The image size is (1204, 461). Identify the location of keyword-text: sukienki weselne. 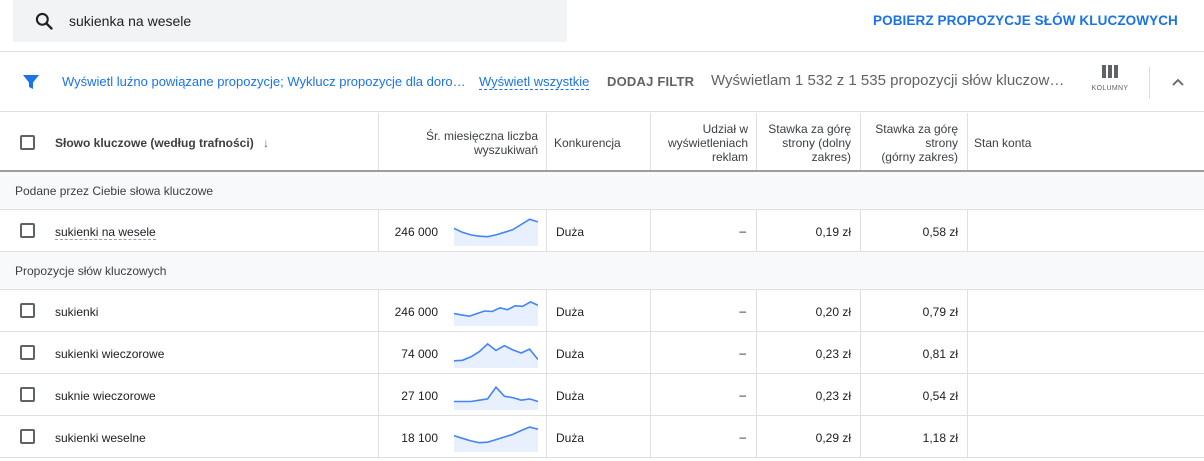
(100, 438).